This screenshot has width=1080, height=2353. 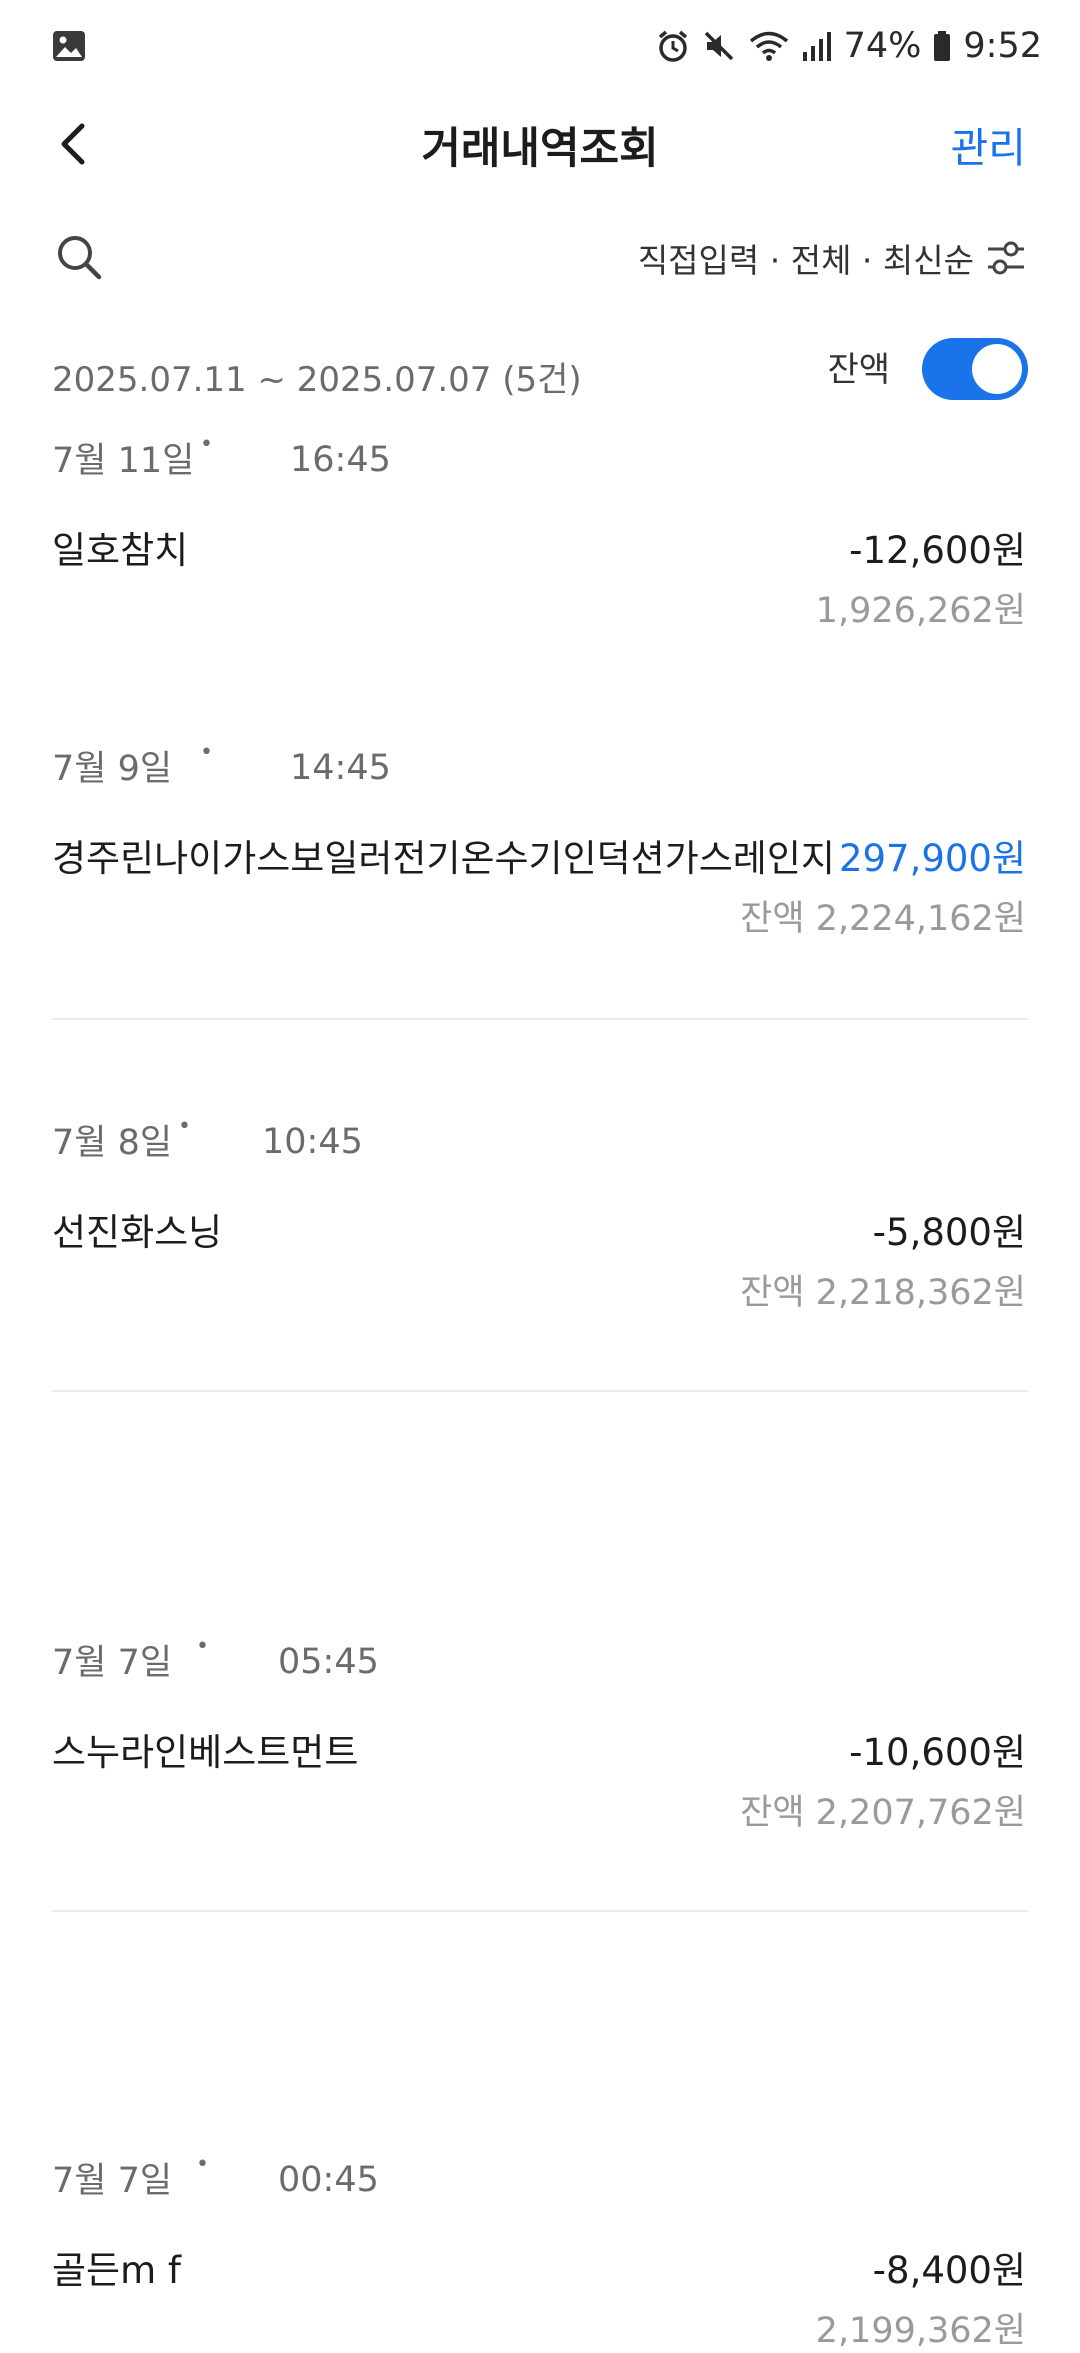 What do you see at coordinates (768, 46) in the screenshot?
I see `wifi-icon` at bounding box center [768, 46].